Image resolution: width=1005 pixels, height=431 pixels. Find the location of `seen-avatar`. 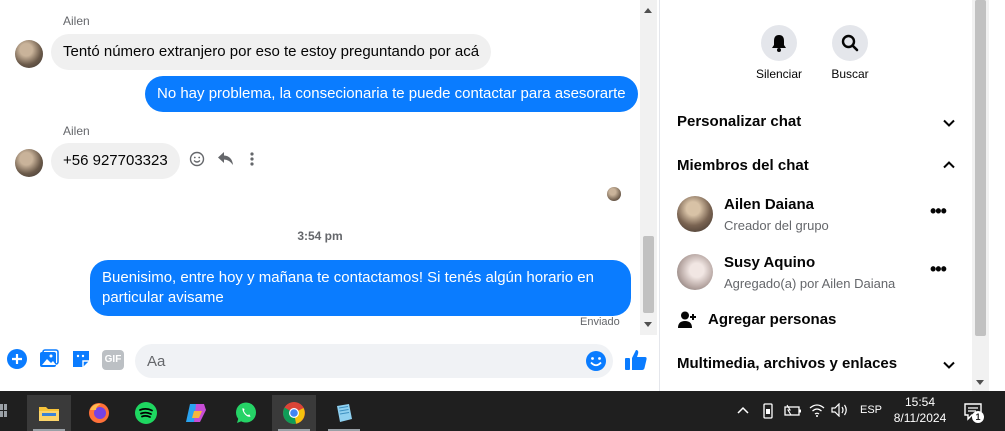

seen-avatar is located at coordinates (614, 194).